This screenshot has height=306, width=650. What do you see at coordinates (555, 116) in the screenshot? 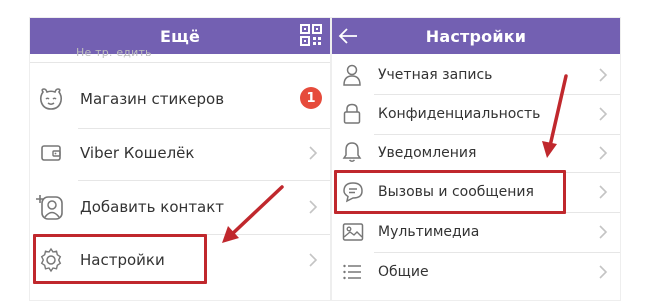
I see `arrow-to-calls-messages` at bounding box center [555, 116].